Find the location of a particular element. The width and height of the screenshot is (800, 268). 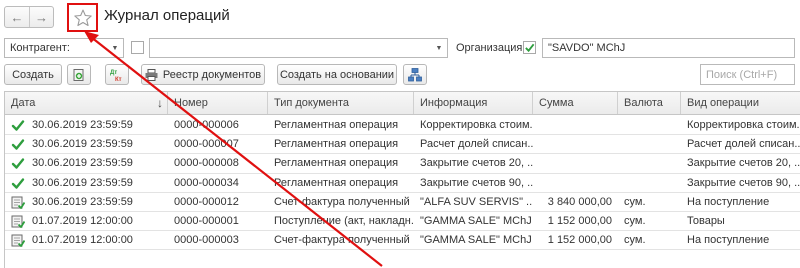

create-based-on-button: Создать на основании is located at coordinates (337, 74).